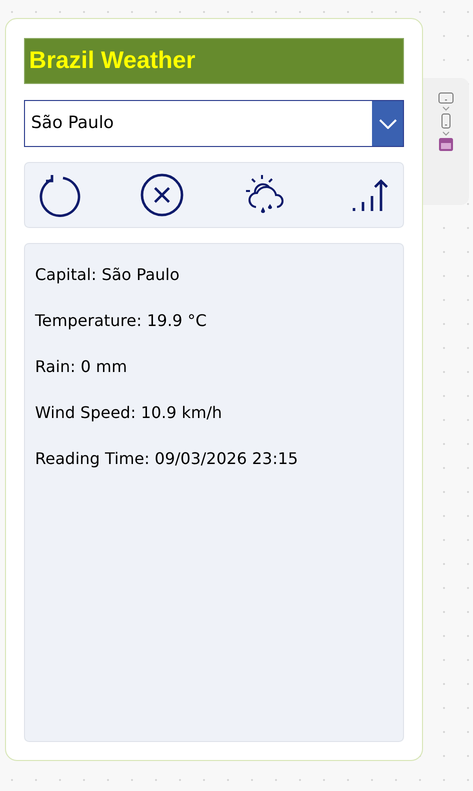  I want to click on close-icon, so click(162, 195).